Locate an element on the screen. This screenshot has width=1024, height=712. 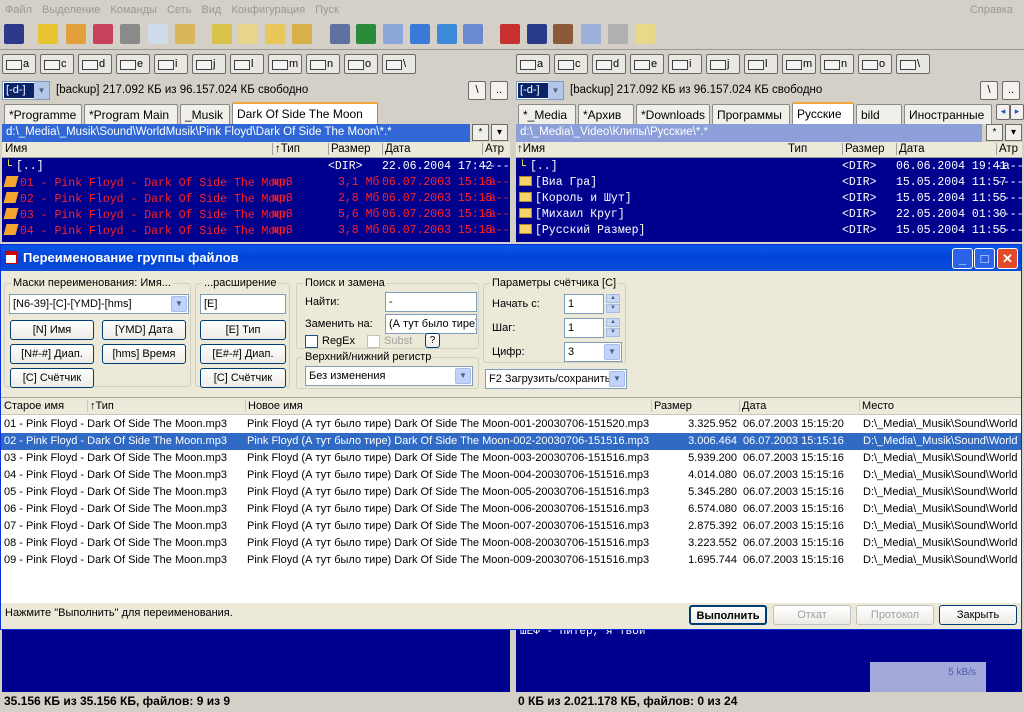
tab-scroll-left-icon: ◂ is located at coordinates (1003, 112).